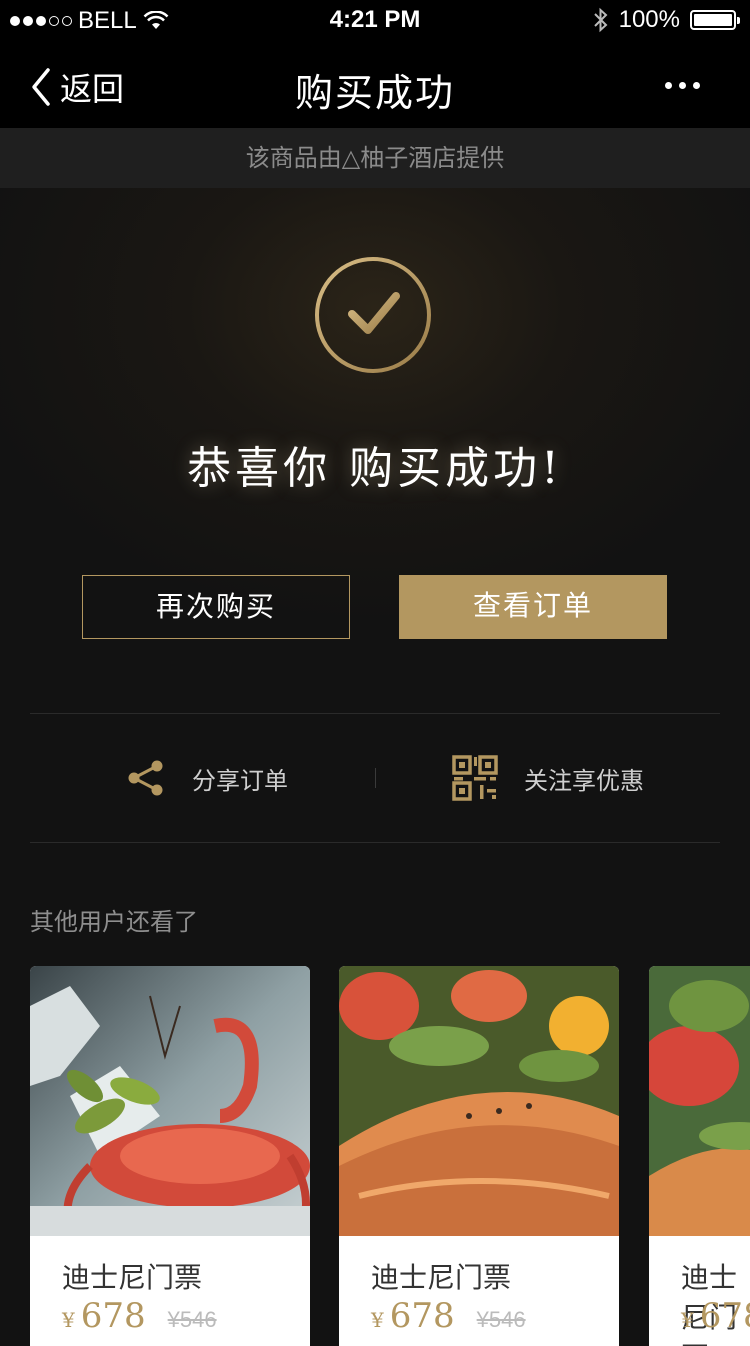  What do you see at coordinates (216, 607) in the screenshot?
I see `buy-again-button: 再次购买` at bounding box center [216, 607].